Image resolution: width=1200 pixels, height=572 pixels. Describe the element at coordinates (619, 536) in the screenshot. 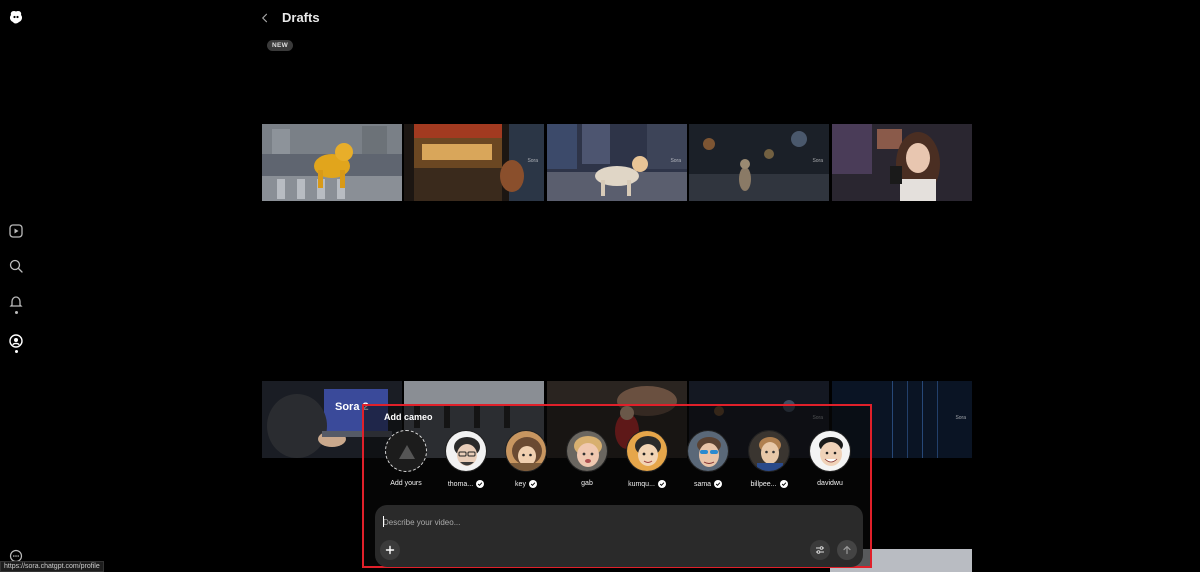

I see `prompt-composer` at that location.